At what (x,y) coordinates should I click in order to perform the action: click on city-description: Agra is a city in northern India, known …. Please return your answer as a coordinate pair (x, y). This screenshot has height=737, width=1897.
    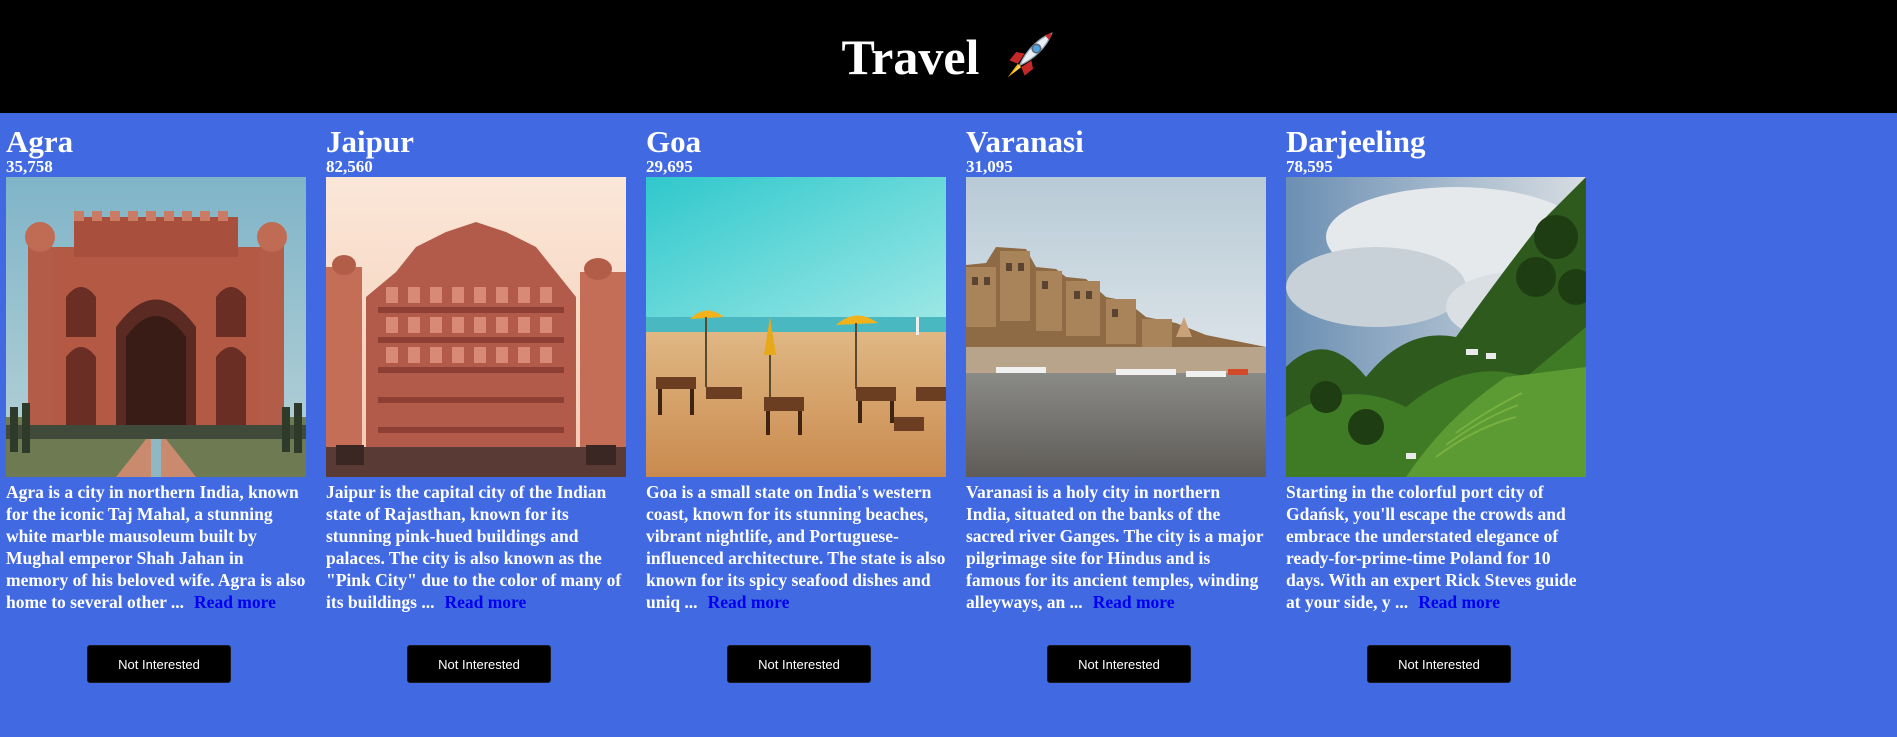
    Looking at the image, I should click on (156, 558).